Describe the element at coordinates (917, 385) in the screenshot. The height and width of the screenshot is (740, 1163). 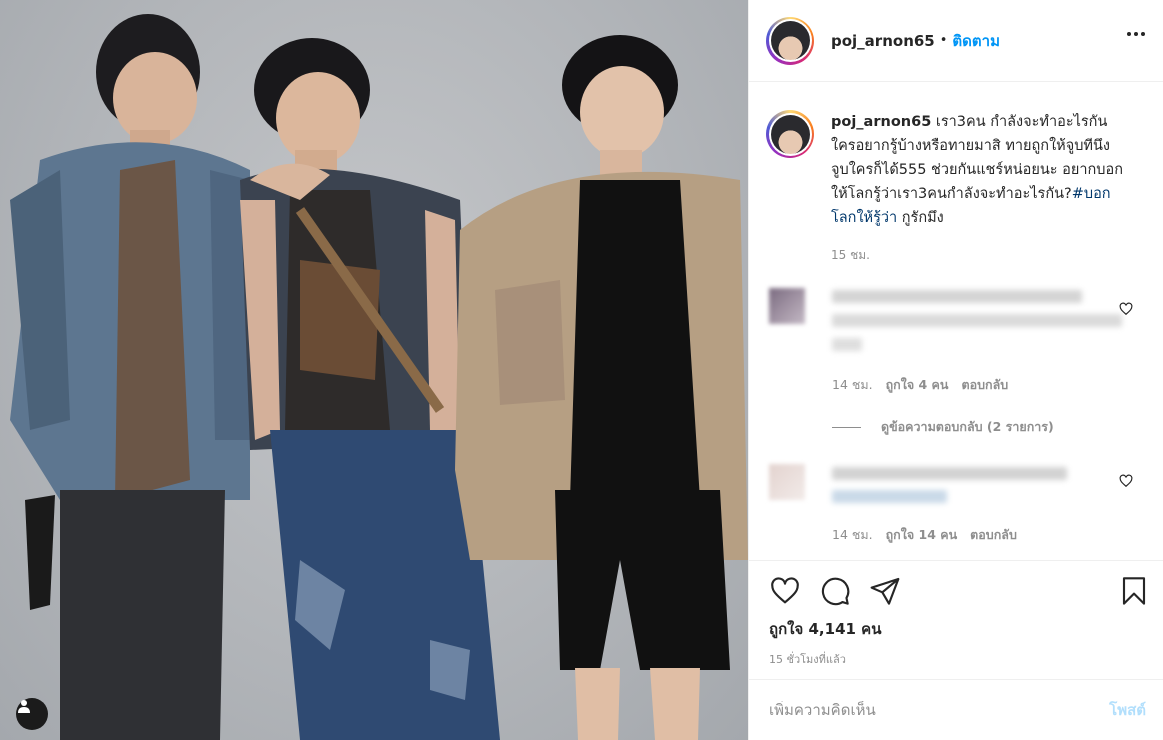
I see `comment-likes: ถูกใจ 4 คน` at that location.